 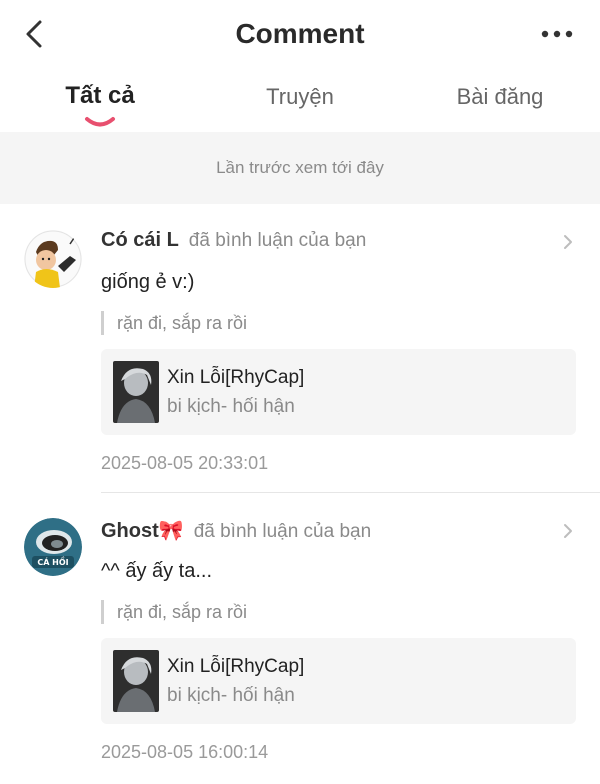 What do you see at coordinates (557, 34) in the screenshot?
I see `more-options-icon` at bounding box center [557, 34].